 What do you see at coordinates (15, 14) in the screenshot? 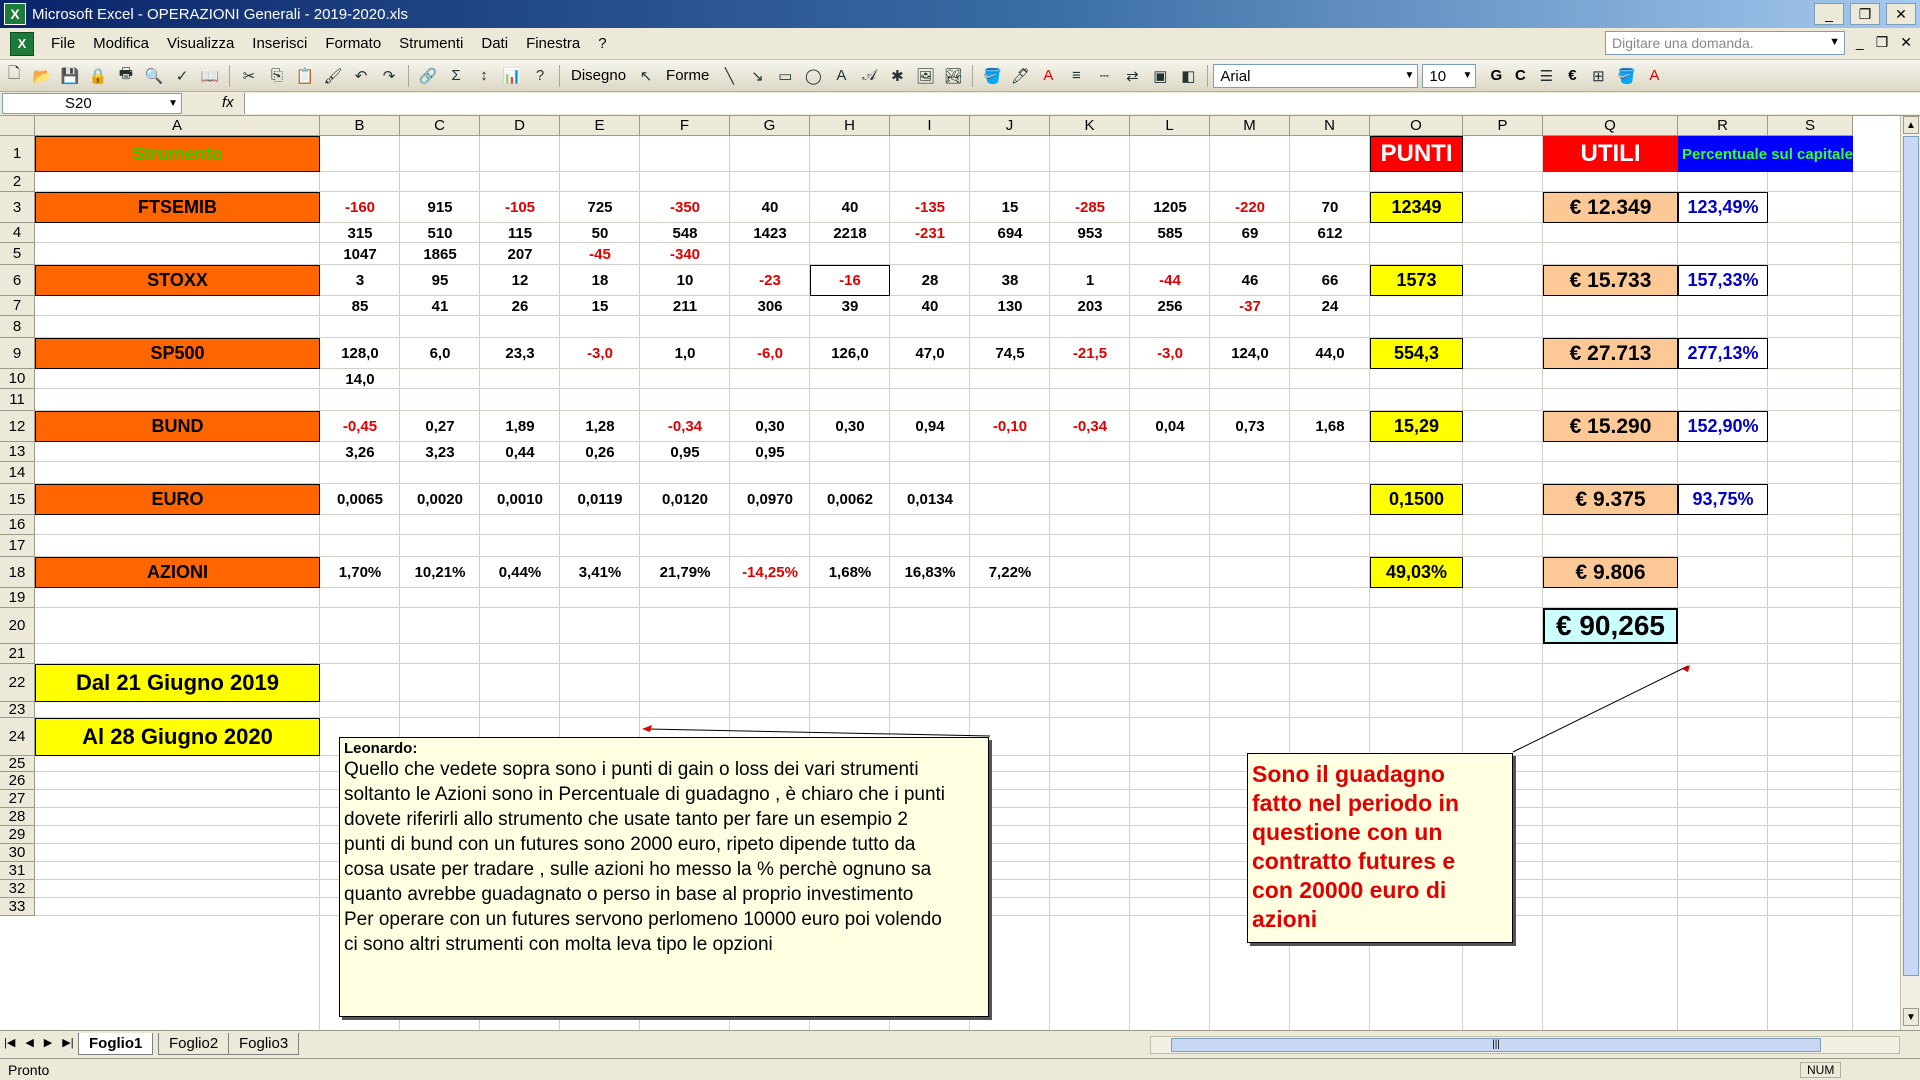
I see `excel-app-icon: X` at bounding box center [15, 14].